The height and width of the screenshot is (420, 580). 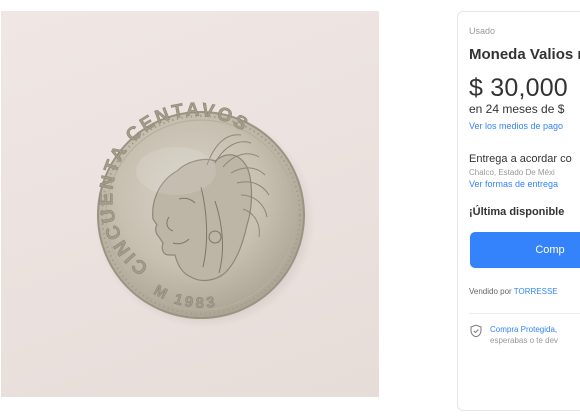 I want to click on buy-now-button: Comp, so click(x=525, y=250).